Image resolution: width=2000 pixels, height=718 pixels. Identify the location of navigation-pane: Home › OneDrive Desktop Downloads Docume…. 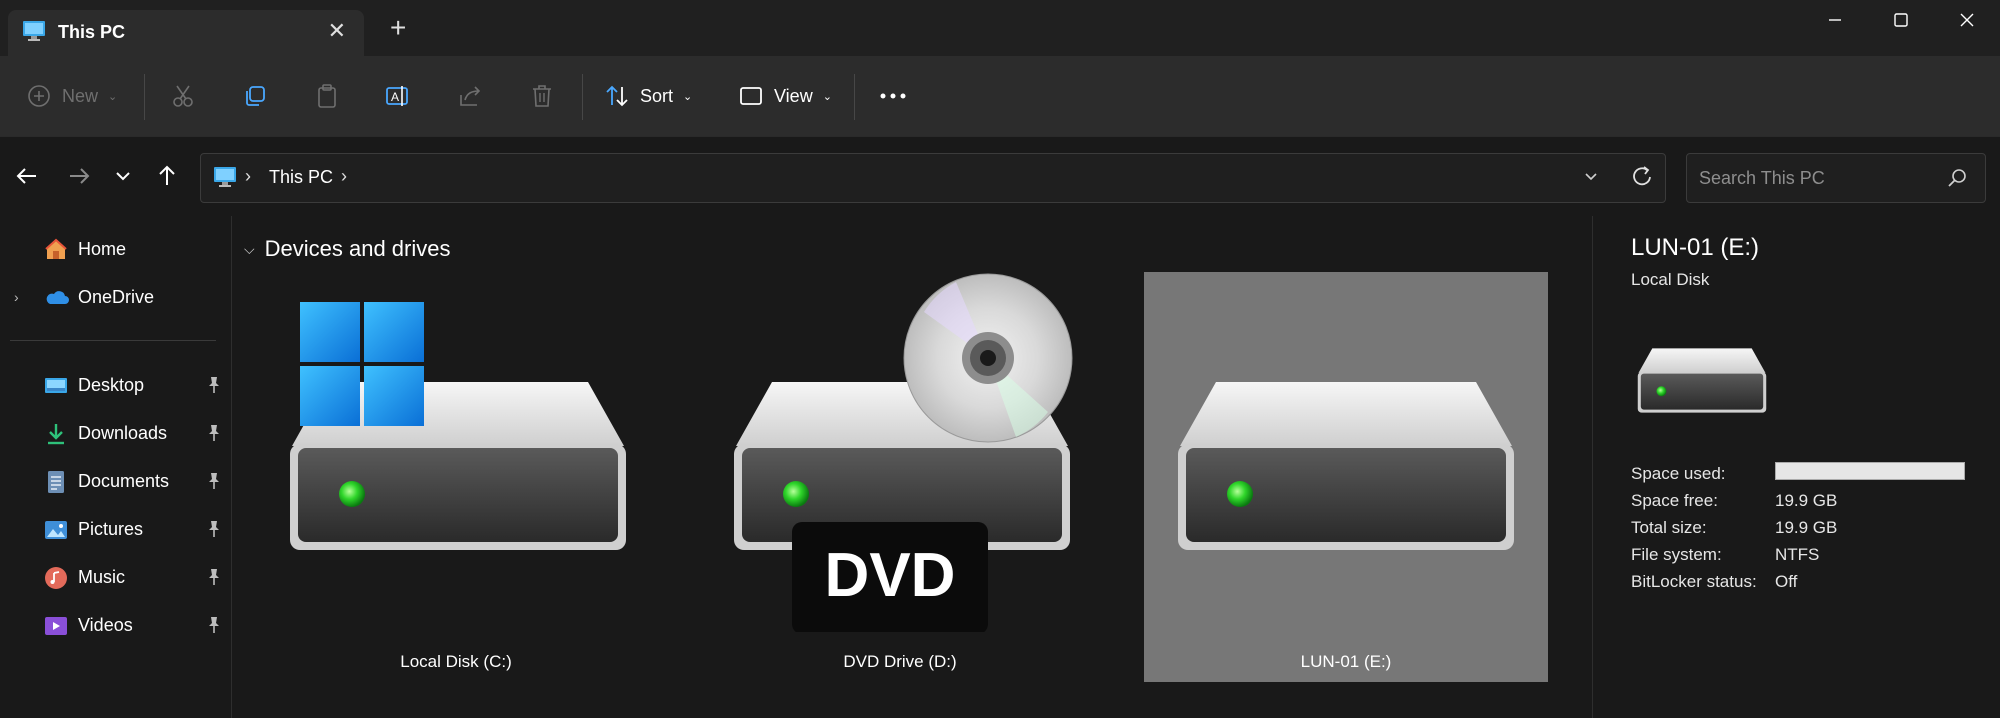
(116, 467).